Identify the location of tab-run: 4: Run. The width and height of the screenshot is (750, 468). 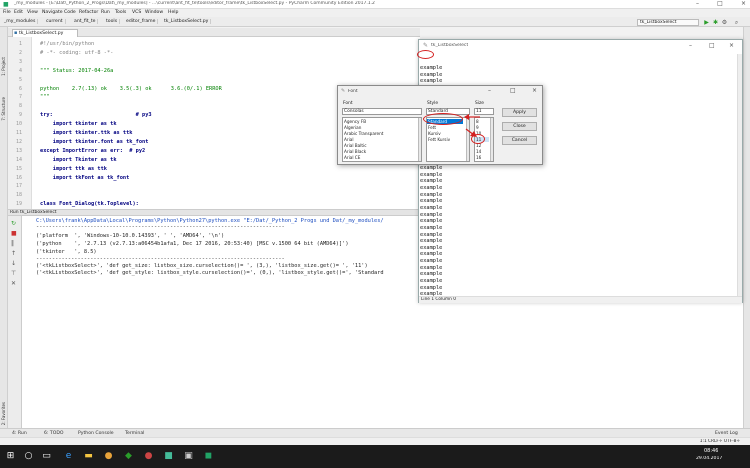
(19, 433).